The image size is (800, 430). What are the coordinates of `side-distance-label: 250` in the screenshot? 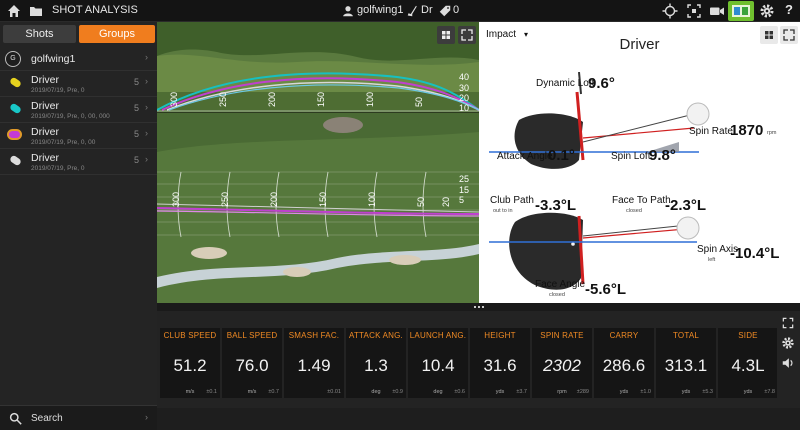 It's located at (223, 99).